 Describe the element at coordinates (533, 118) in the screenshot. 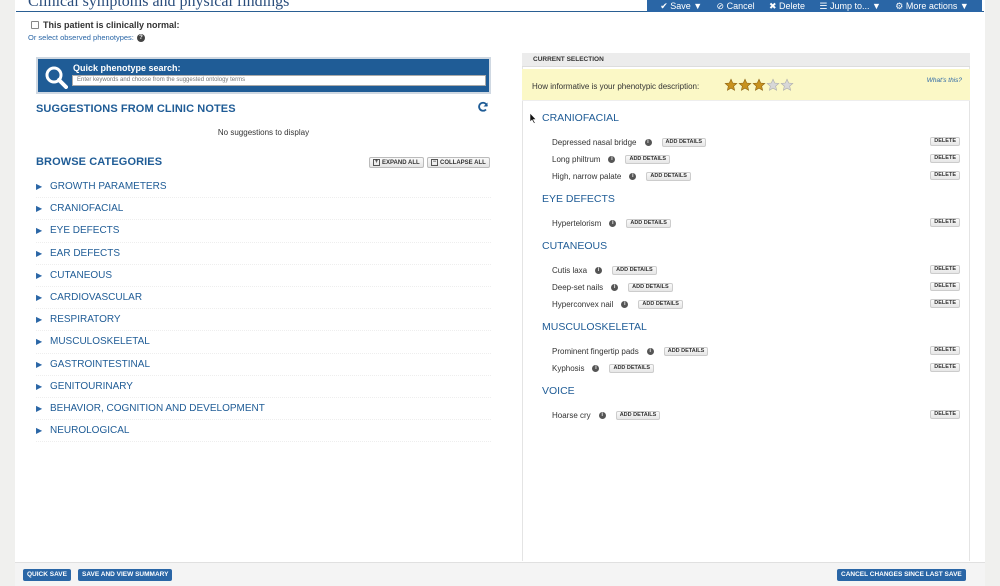

I see `mouse-cursor-icon` at that location.